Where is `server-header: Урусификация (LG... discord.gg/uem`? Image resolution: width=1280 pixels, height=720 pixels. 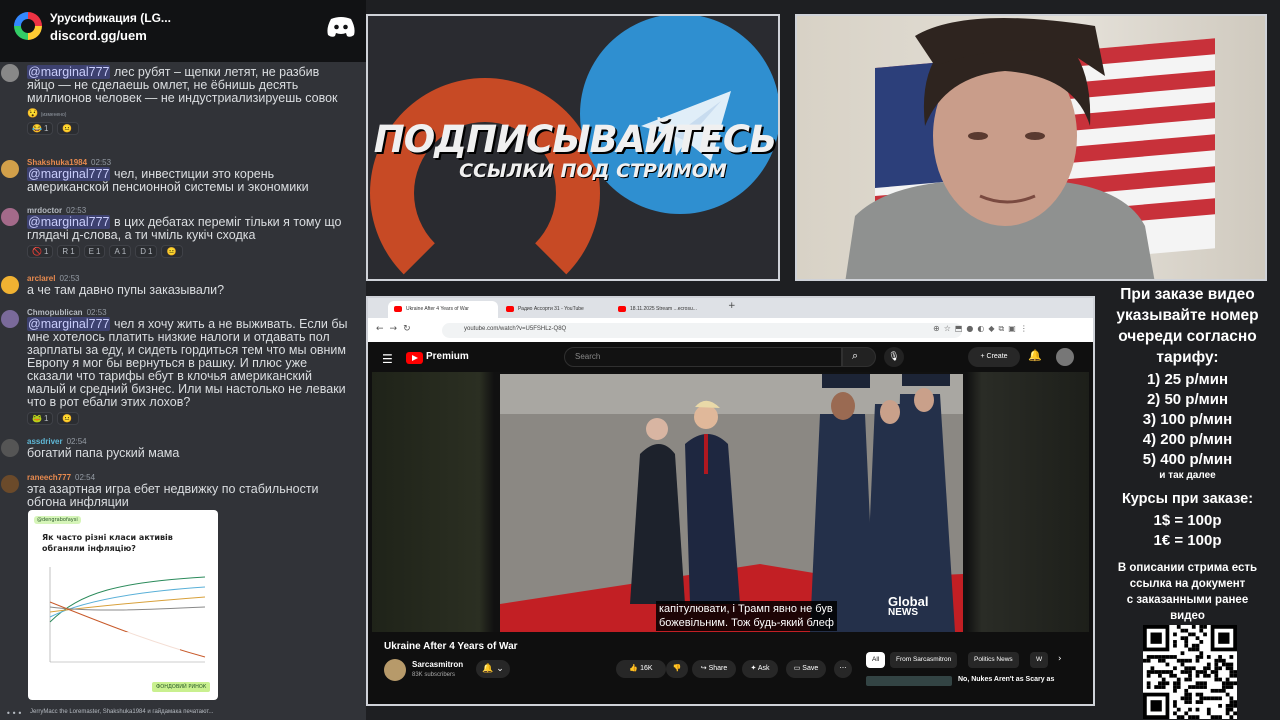 server-header: Урусификация (LG... discord.gg/uem is located at coordinates (183, 31).